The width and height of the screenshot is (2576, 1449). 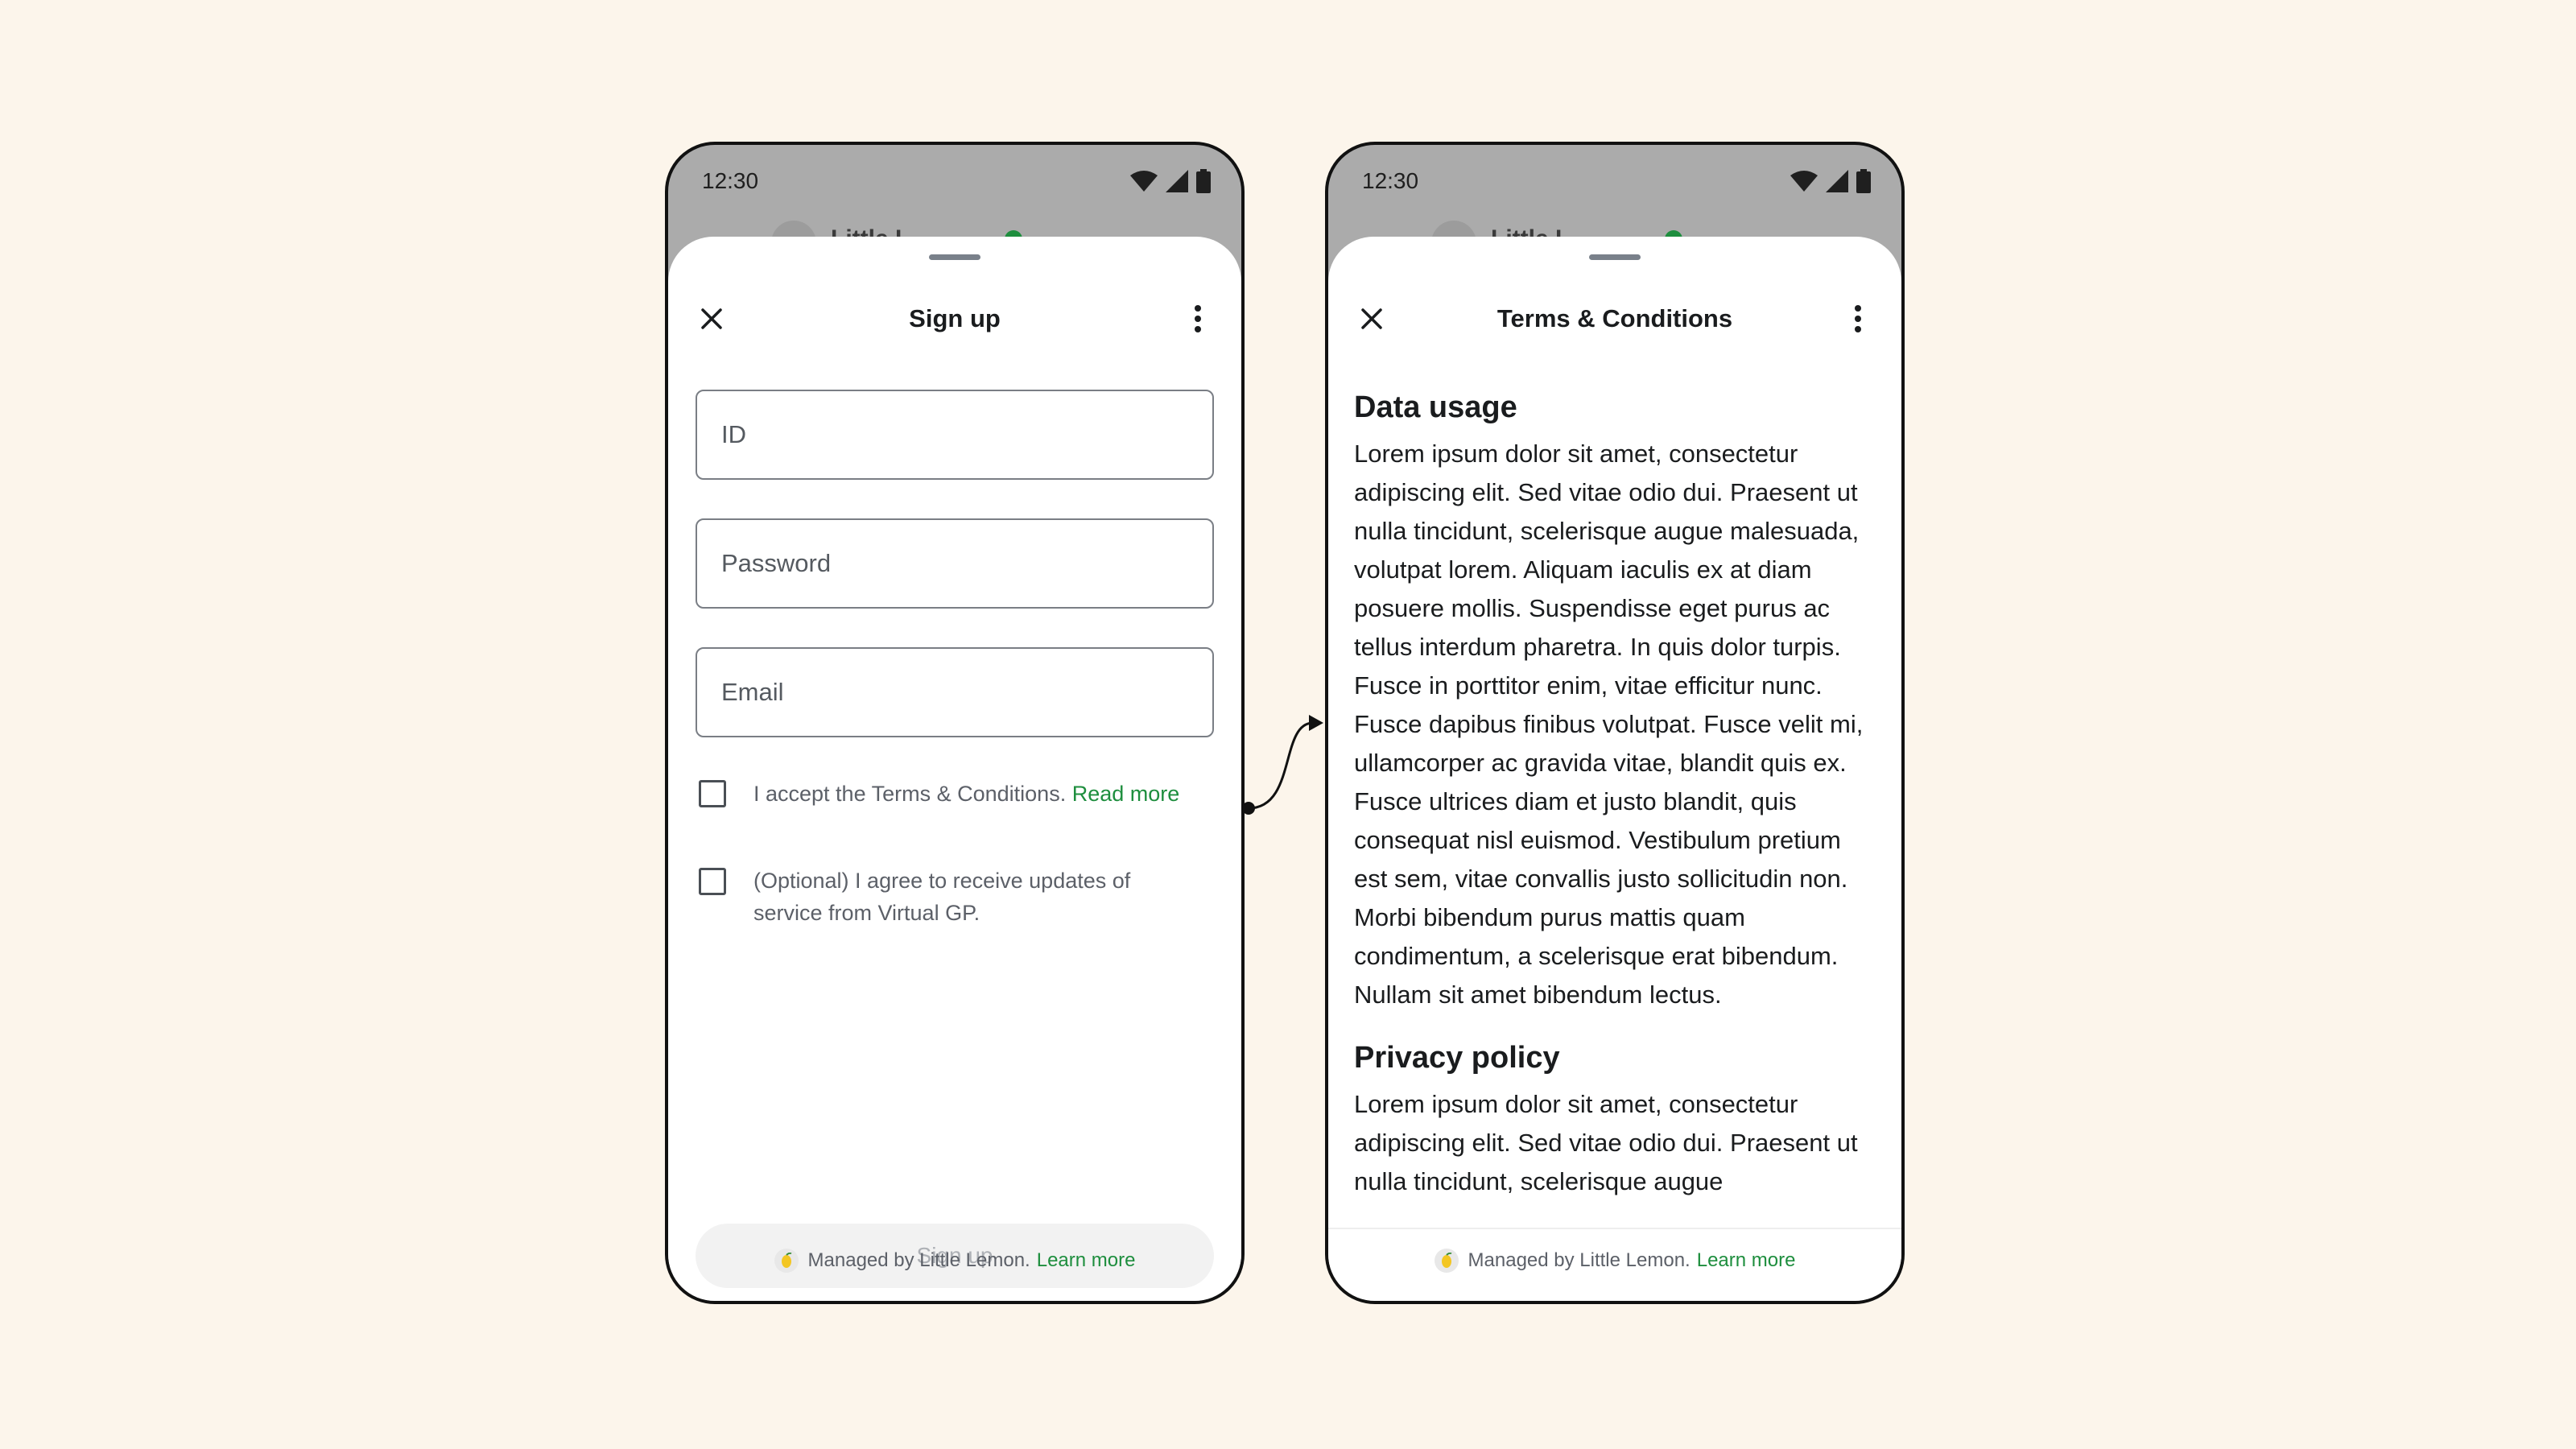 I want to click on section-heading: Data usage, so click(x=1435, y=407).